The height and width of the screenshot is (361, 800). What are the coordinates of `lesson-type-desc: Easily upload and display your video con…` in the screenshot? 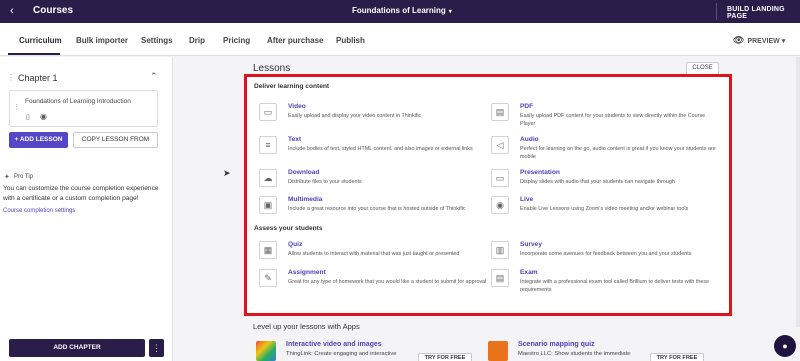 It's located at (355, 116).